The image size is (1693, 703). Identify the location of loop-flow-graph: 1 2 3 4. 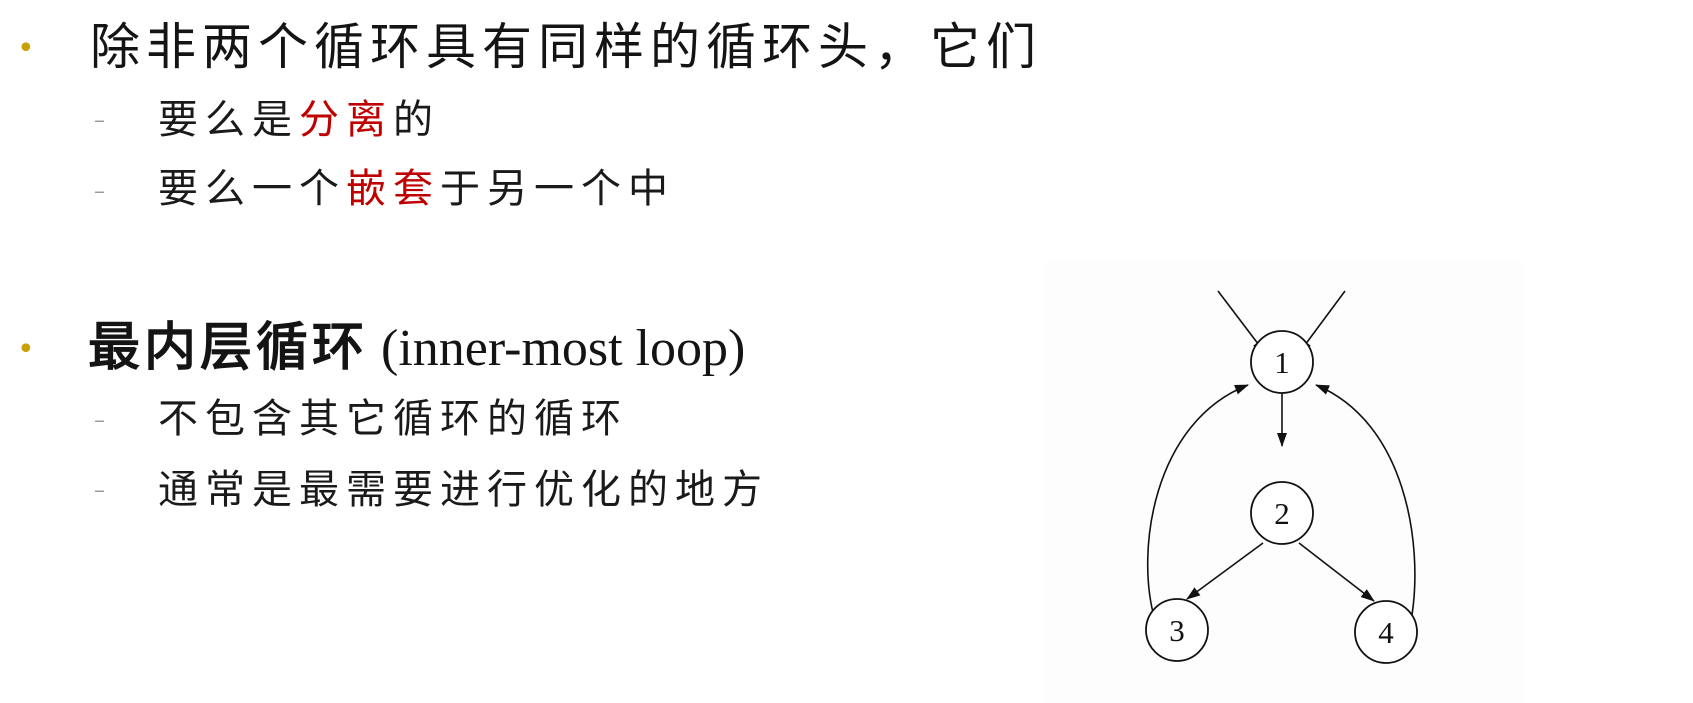
(1281, 477).